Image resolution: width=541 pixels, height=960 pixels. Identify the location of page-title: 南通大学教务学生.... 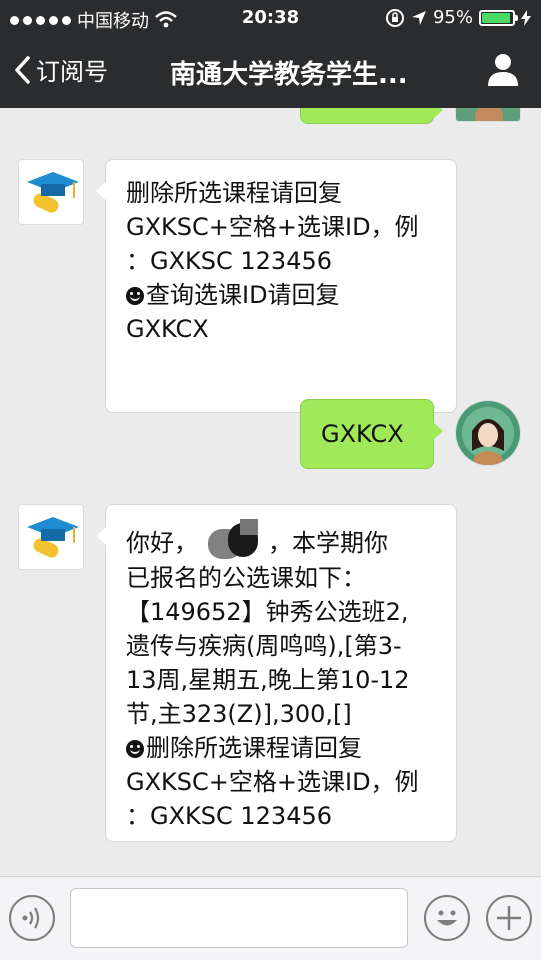
(289, 75).